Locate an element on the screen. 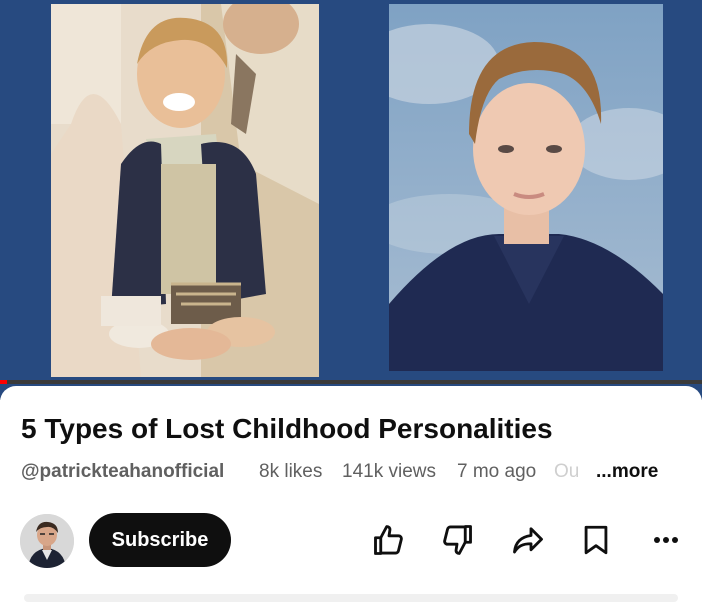  thumbs-up-icon is located at coordinates (388, 540).